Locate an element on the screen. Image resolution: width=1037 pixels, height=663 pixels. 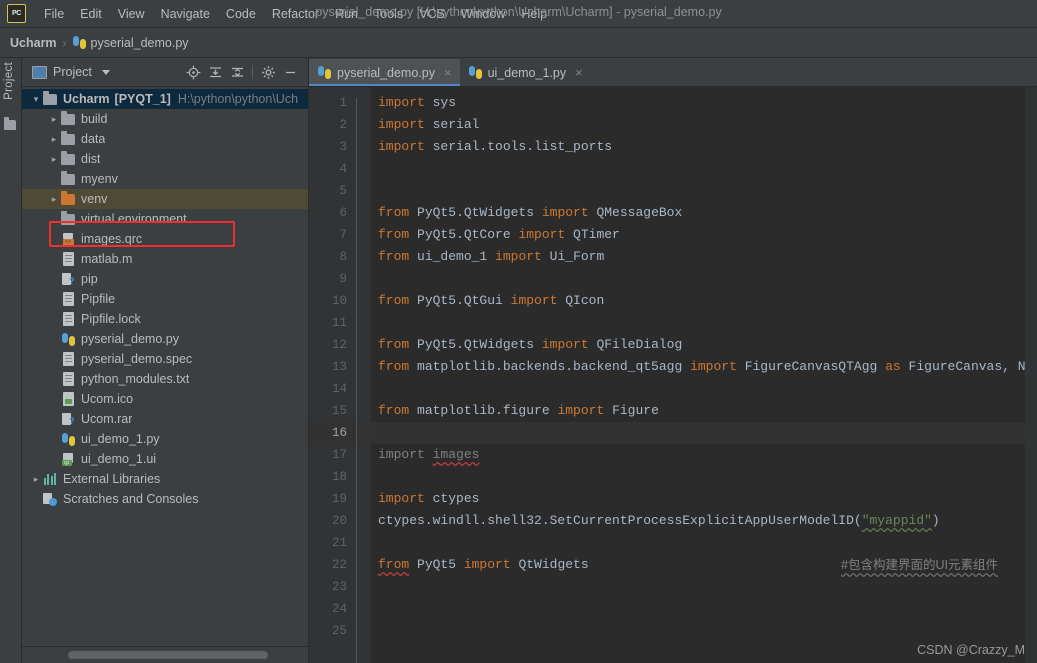
expand-all-icon is located at coordinates (215, 72).